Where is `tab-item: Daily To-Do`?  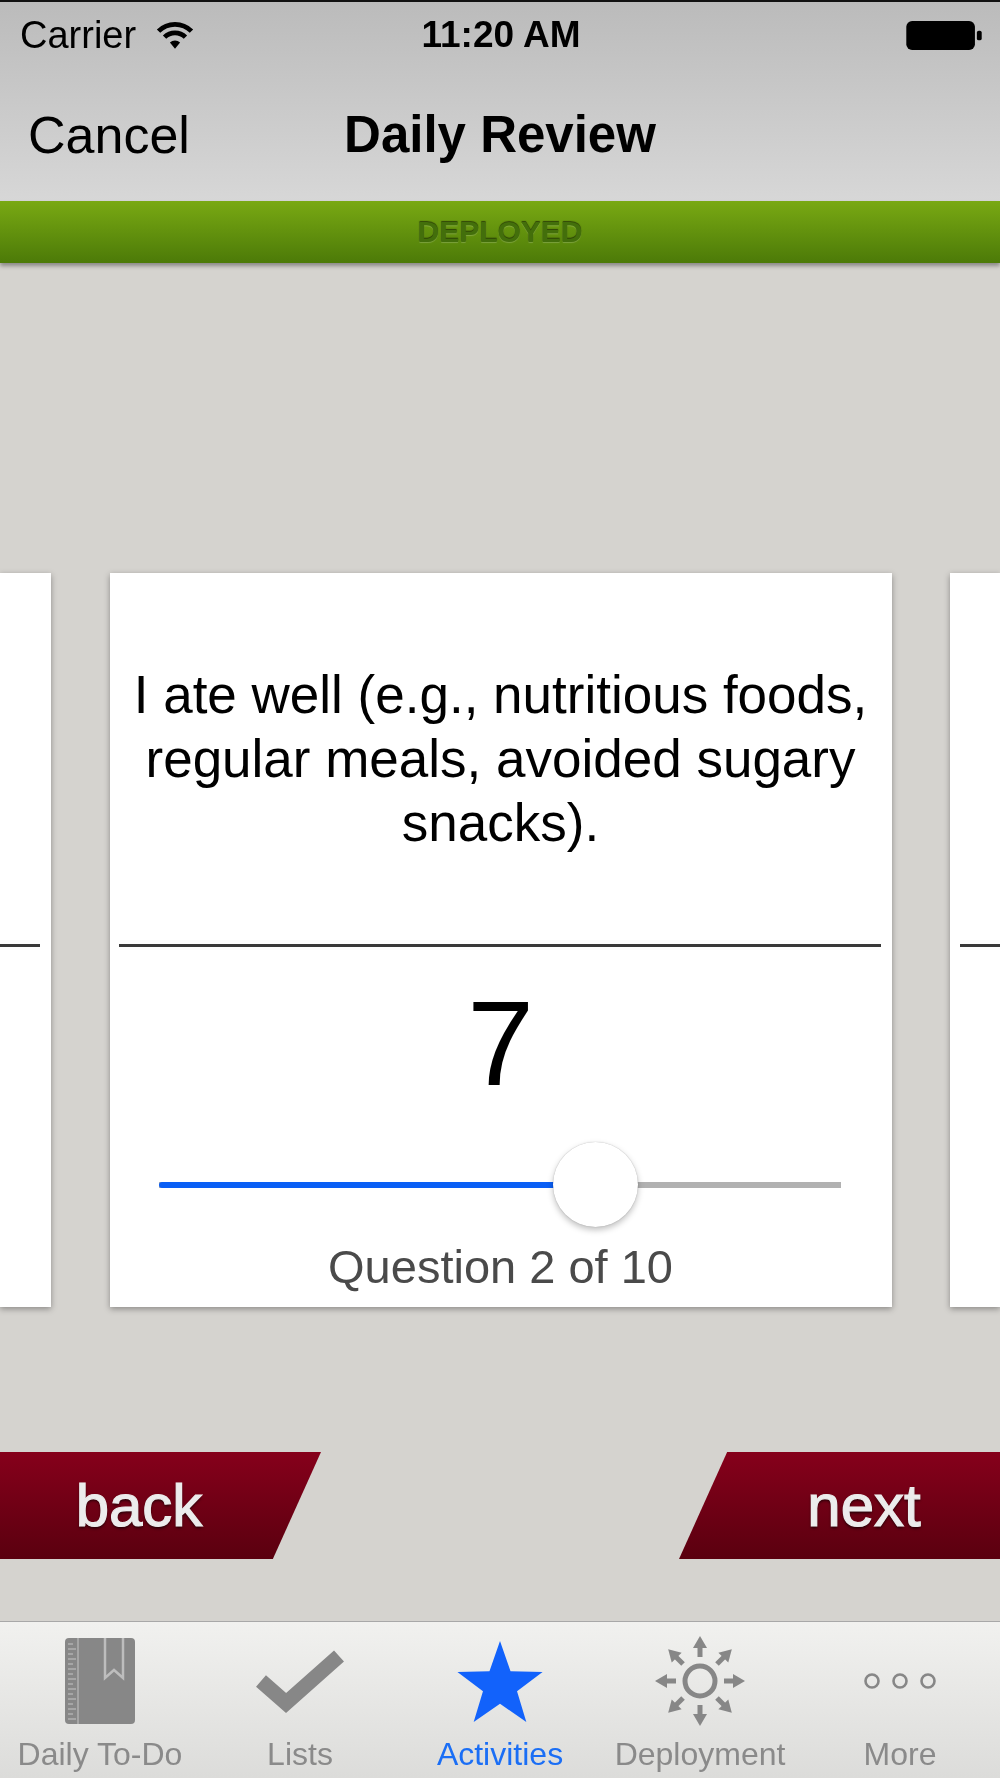
tab-item: Daily To-Do is located at coordinates (100, 1700).